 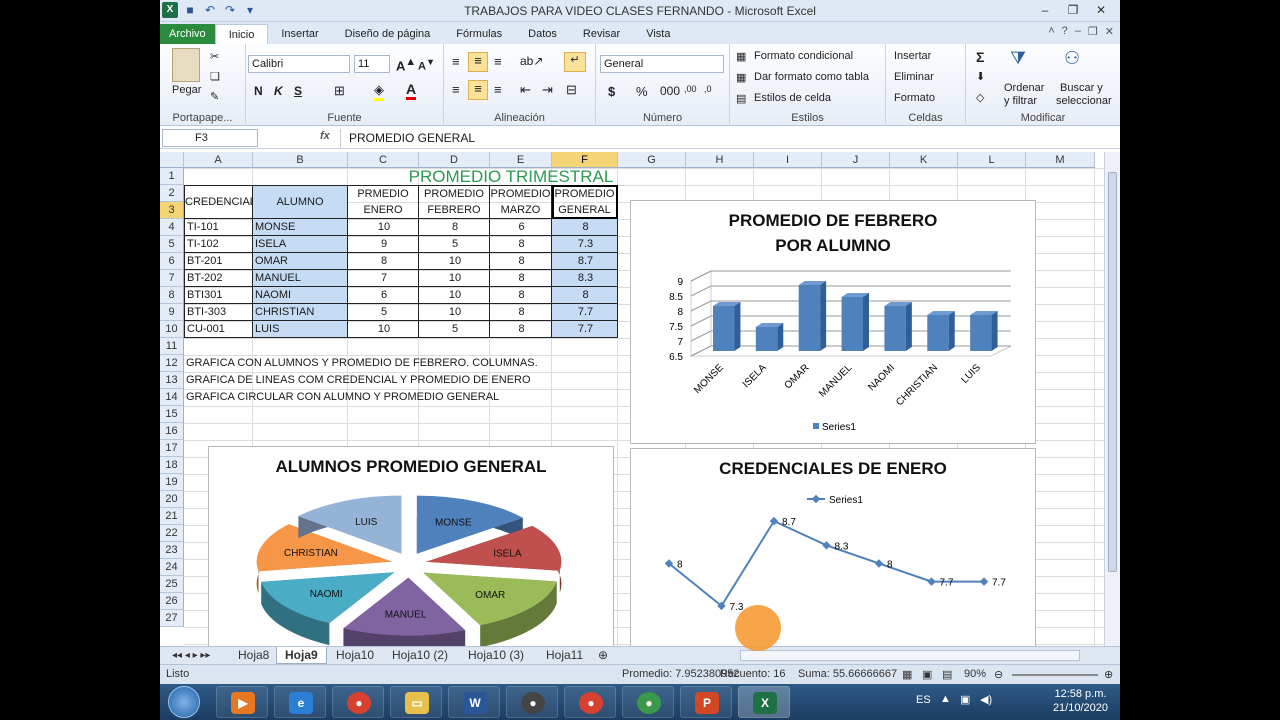 I want to click on taskbar-chrome: ●, so click(x=358, y=702).